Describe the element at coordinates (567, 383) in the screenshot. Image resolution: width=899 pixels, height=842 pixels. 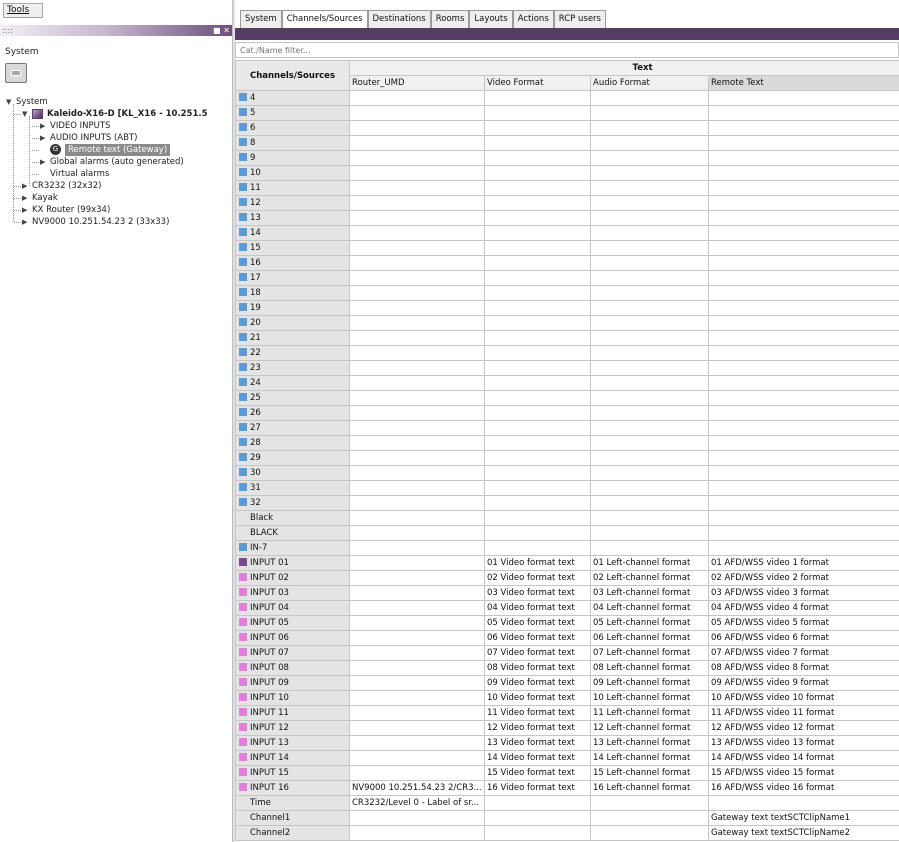
I see `table-row: 24` at that location.